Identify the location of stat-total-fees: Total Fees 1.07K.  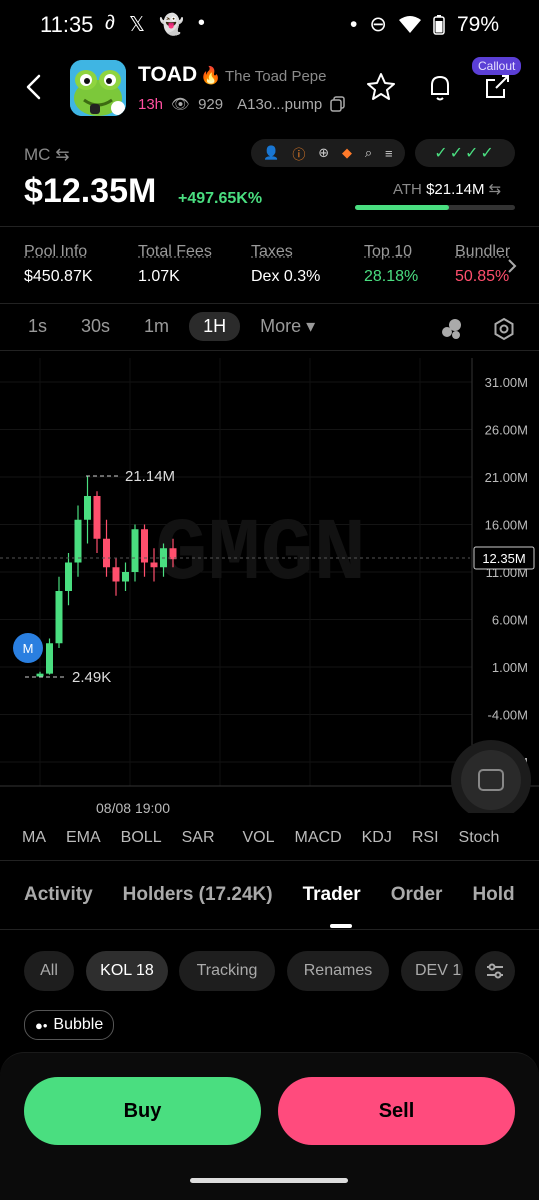
(175, 264).